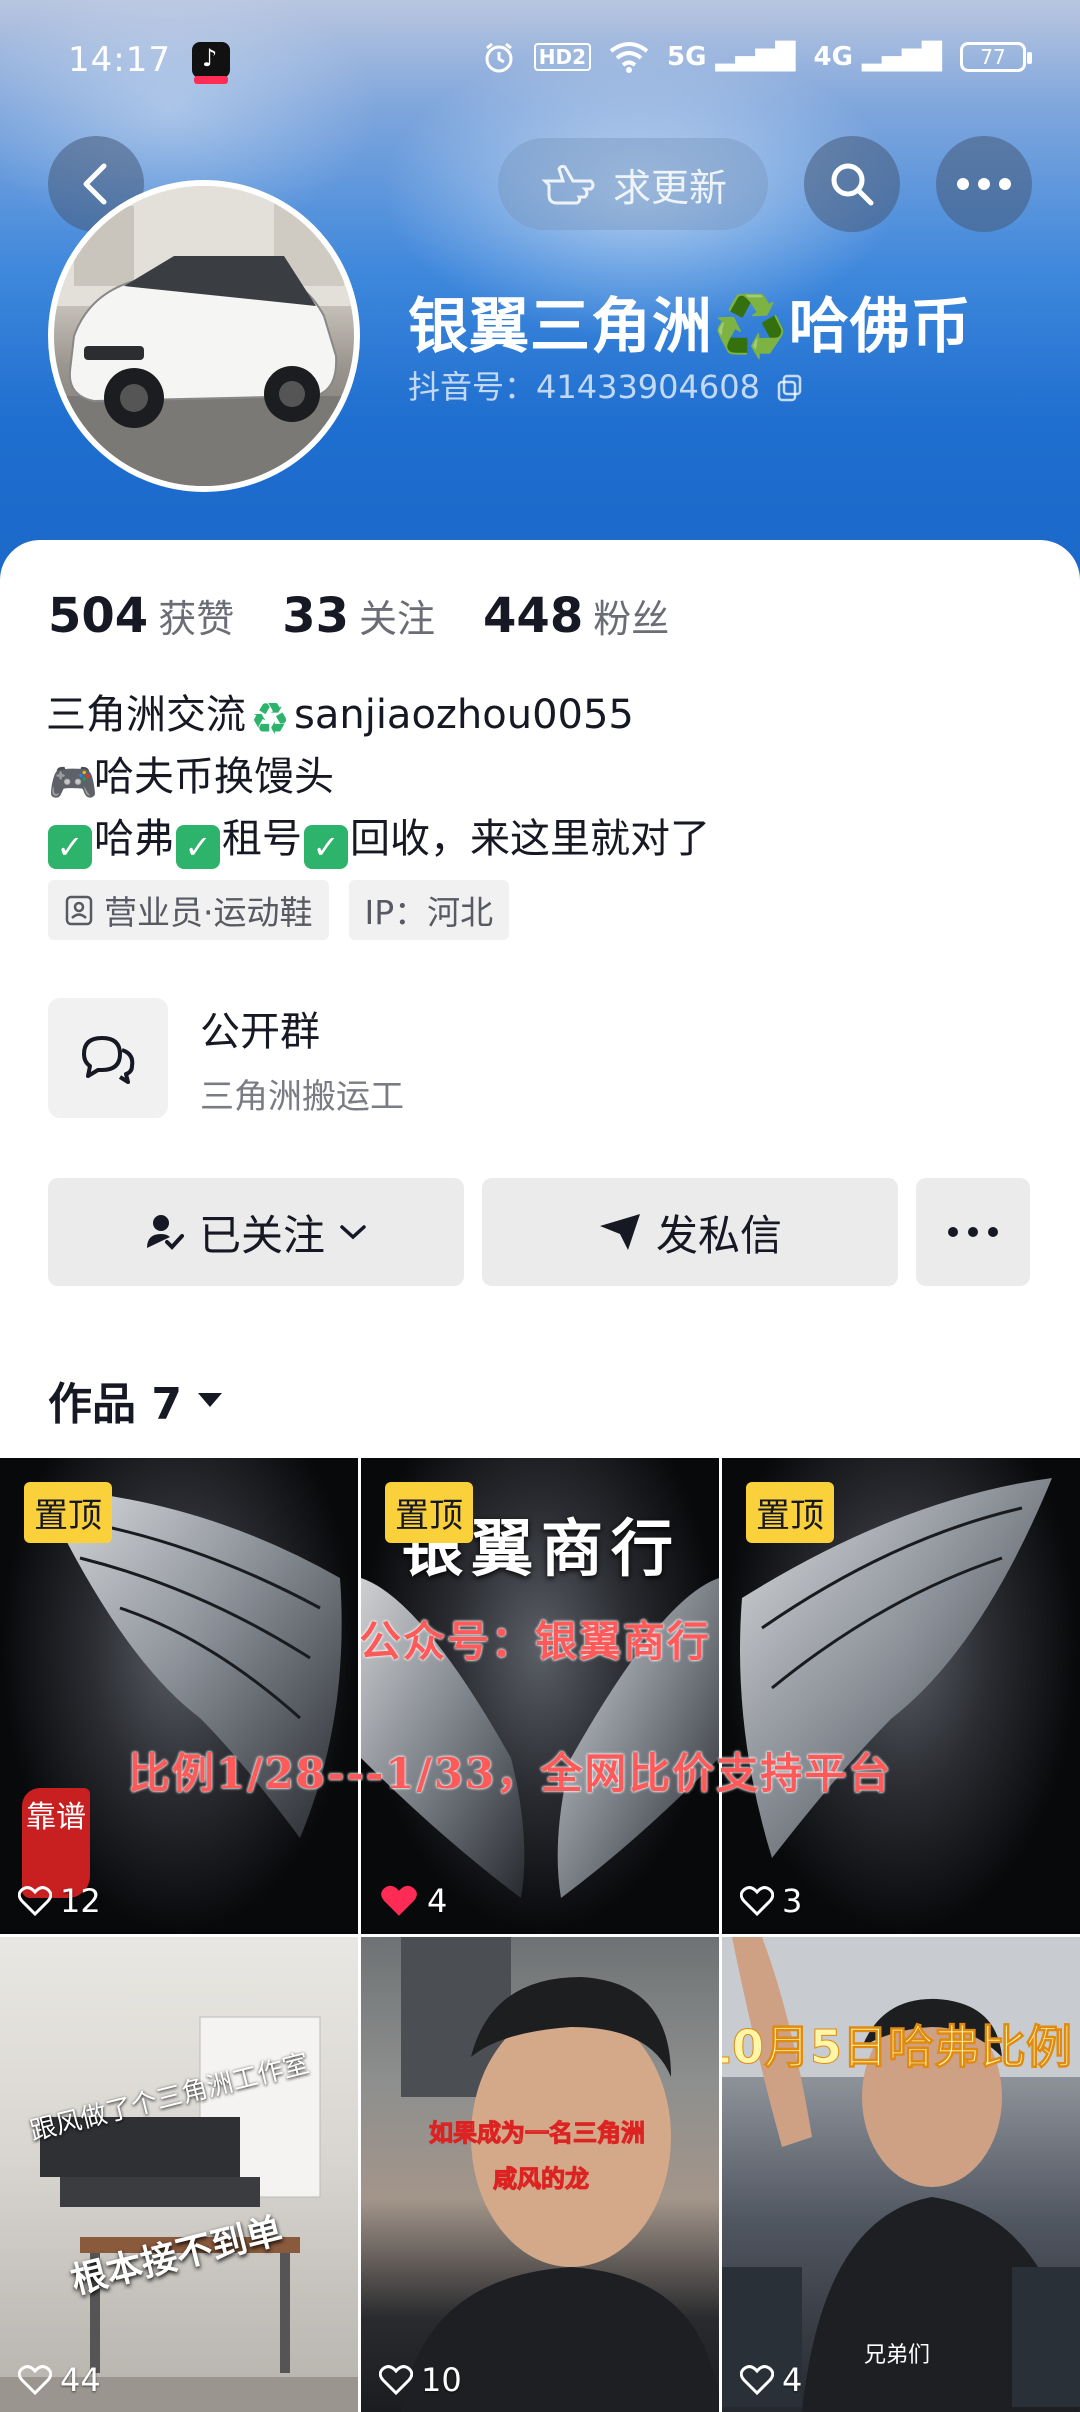  I want to click on video-like-count: 3, so click(771, 1901).